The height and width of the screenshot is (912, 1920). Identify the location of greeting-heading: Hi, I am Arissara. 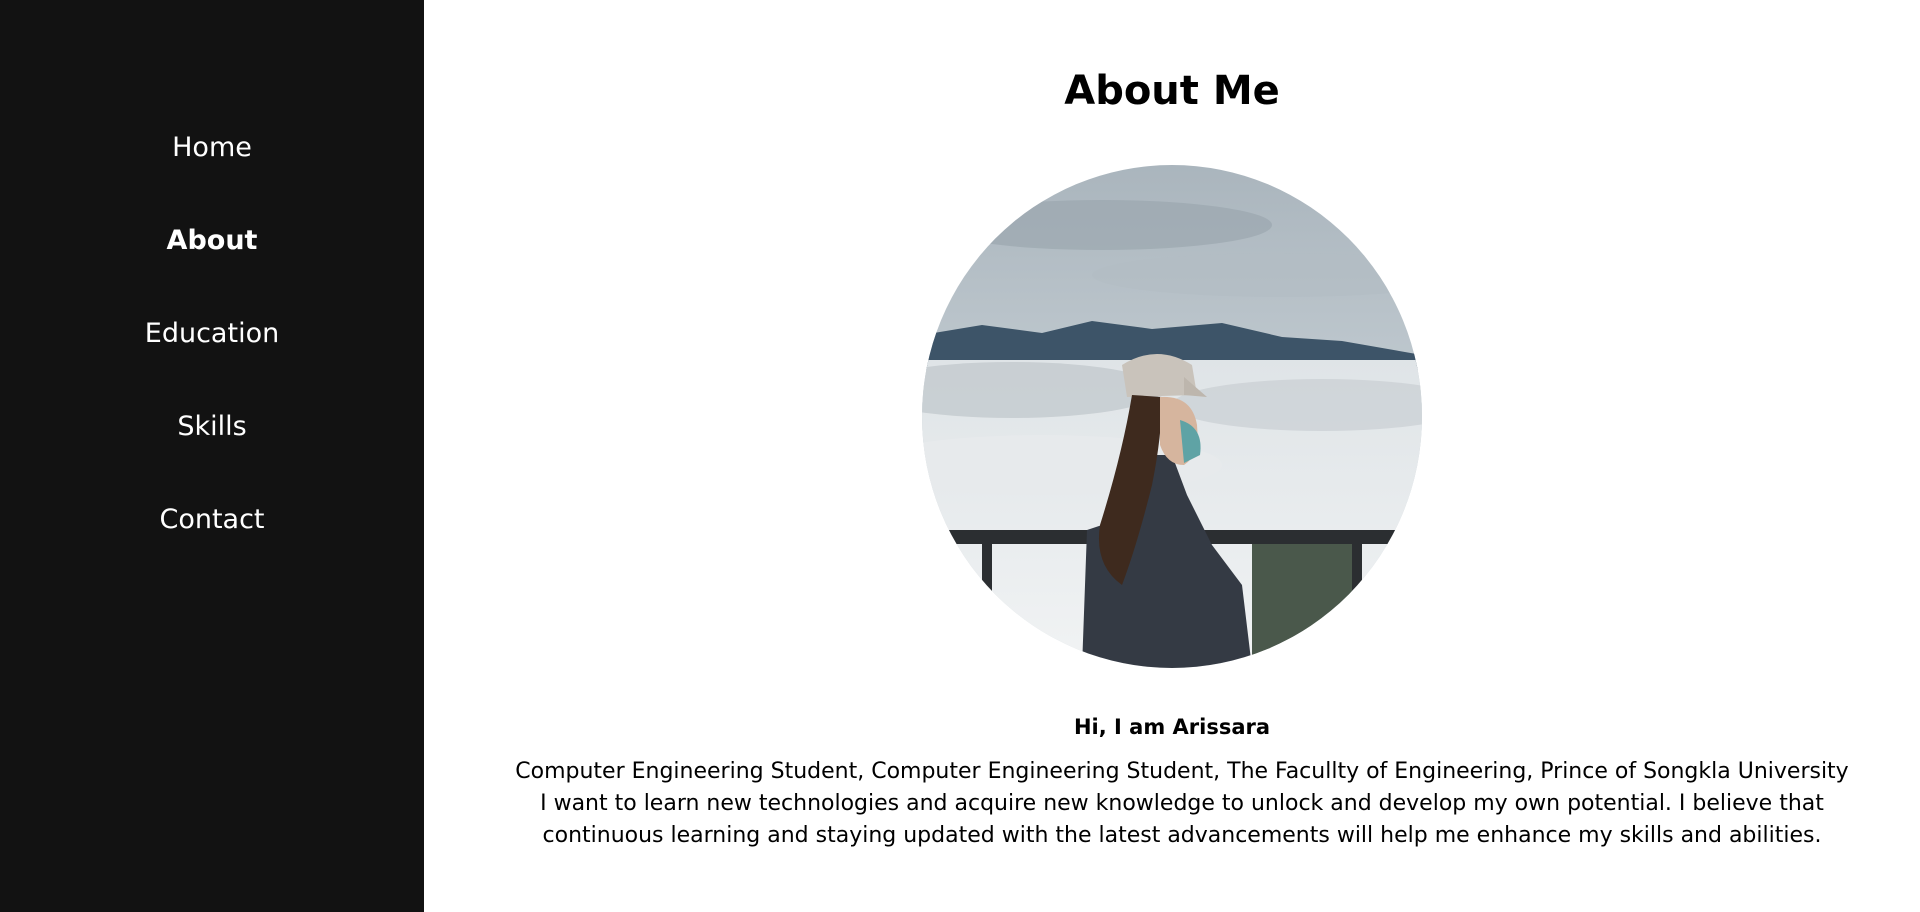
(1172, 727).